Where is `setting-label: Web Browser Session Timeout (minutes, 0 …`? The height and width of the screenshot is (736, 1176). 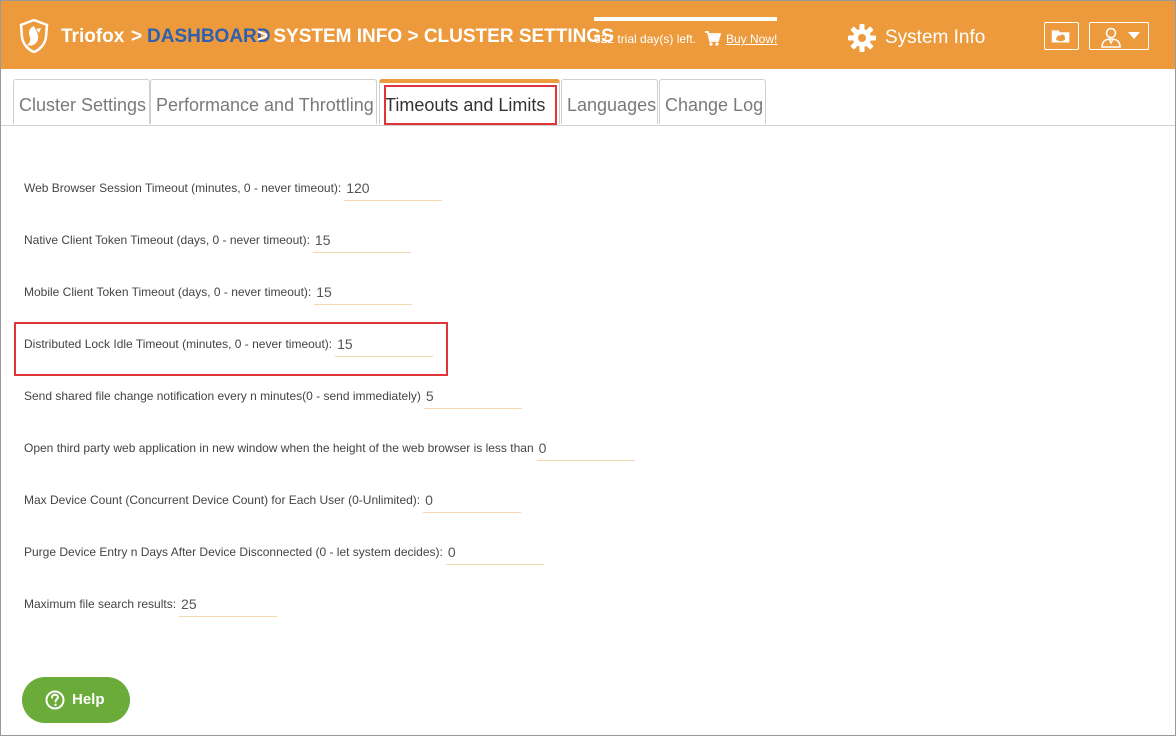 setting-label: Web Browser Session Timeout (minutes, 0 … is located at coordinates (183, 188).